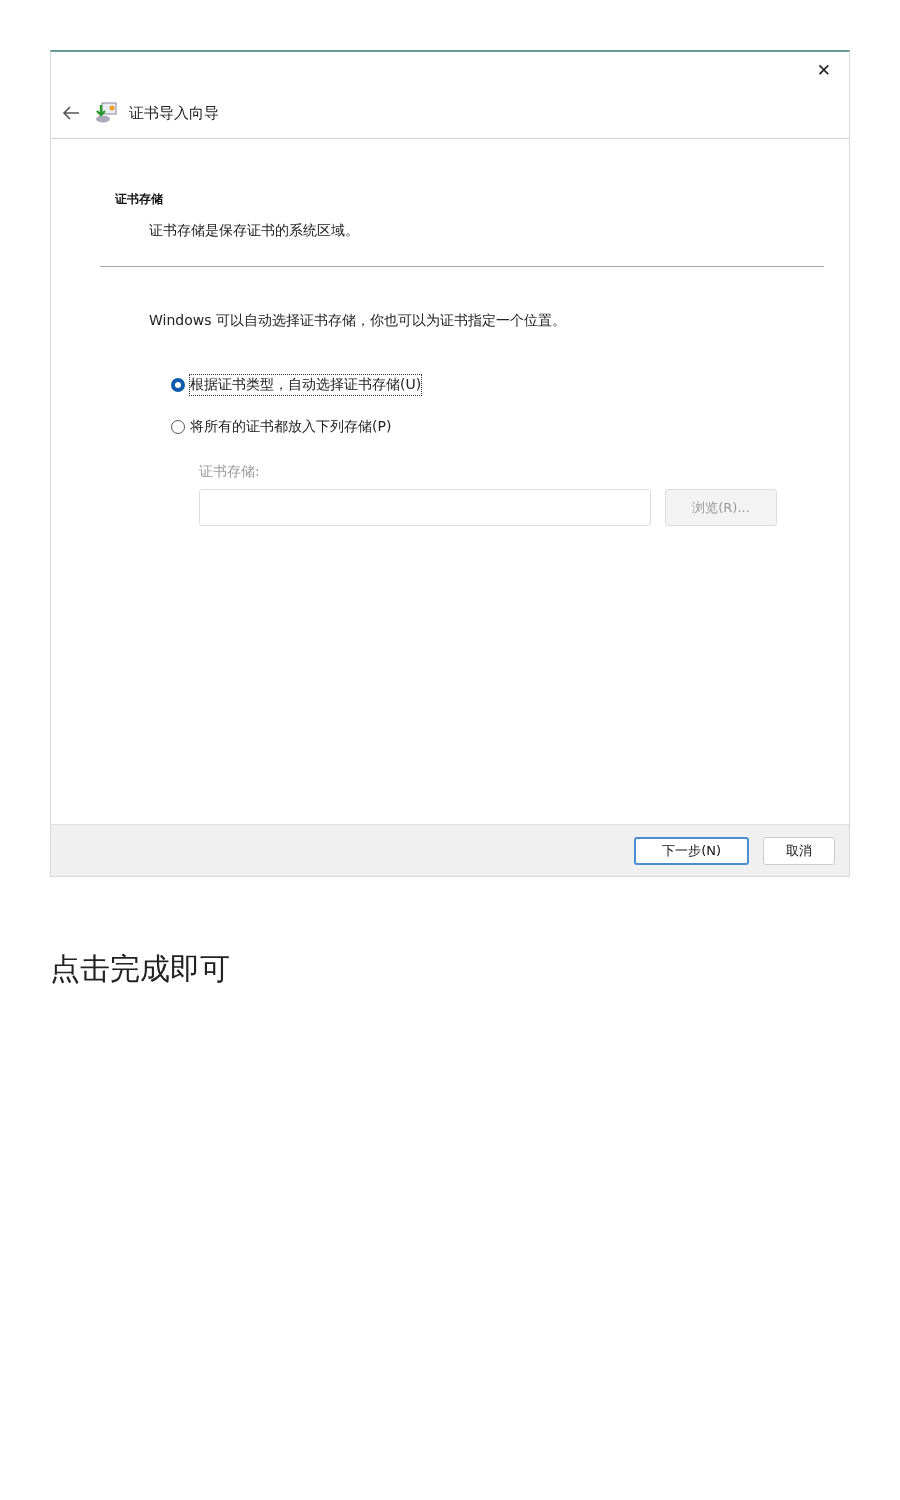 The image size is (900, 1500). What do you see at coordinates (140, 969) in the screenshot?
I see `caption-text: 点击完成即可` at bounding box center [140, 969].